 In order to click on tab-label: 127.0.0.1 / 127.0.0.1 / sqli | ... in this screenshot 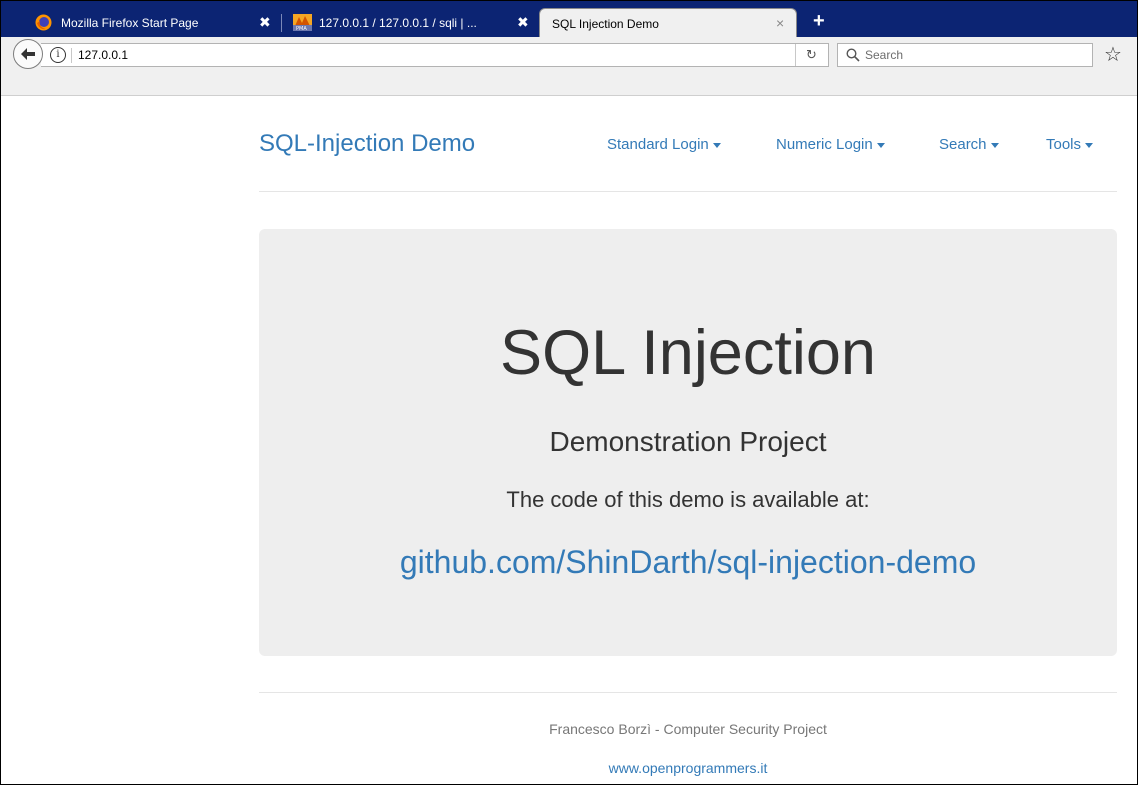, I will do `click(398, 23)`.